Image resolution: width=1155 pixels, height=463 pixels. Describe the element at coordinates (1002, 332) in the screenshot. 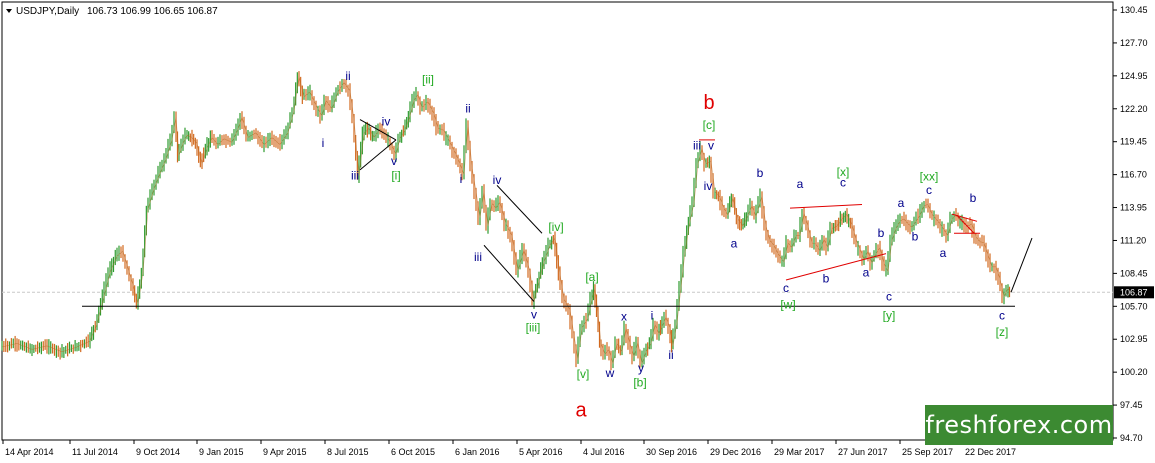

I see `wave-label: [z]` at that location.